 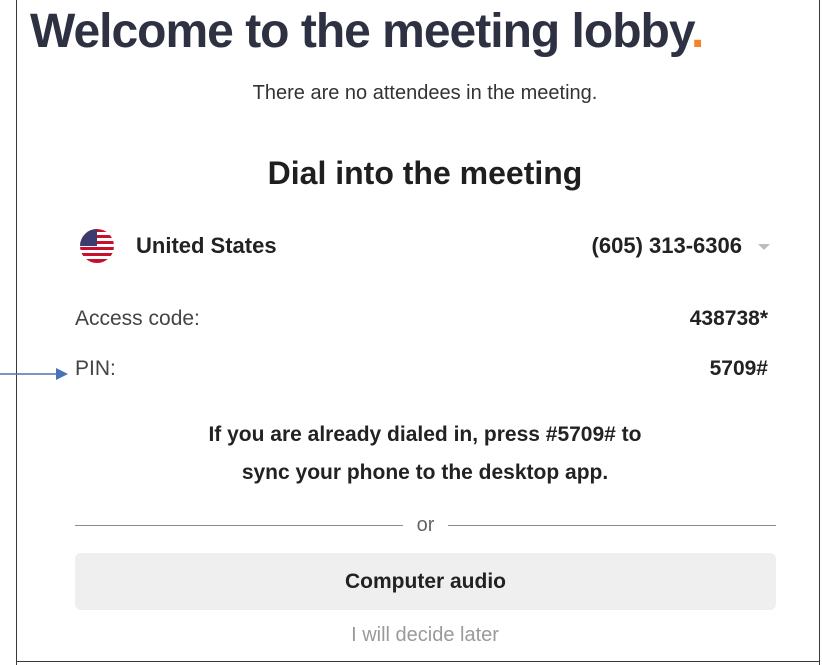 What do you see at coordinates (425, 472) in the screenshot?
I see `sync-instructions-line-2: sync your phone to the desktop app.` at bounding box center [425, 472].